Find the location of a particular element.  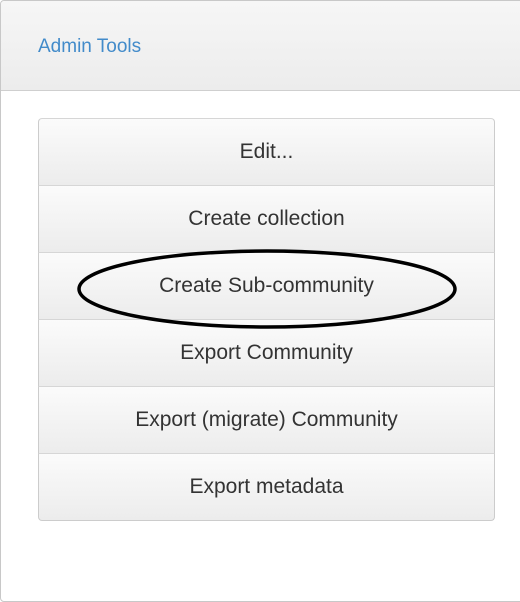

export-metadata-button: Export metadata is located at coordinates (266, 487).